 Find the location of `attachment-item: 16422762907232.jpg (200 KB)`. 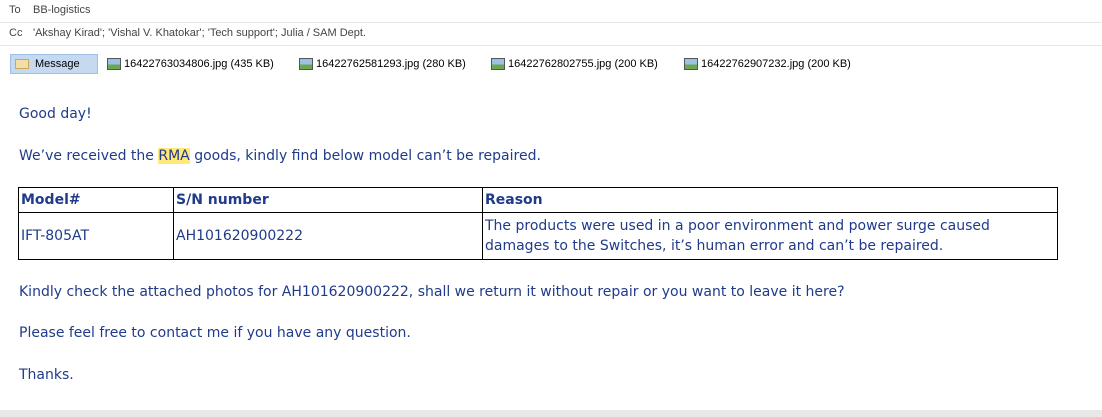

attachment-item: 16422762907232.jpg (200 KB) is located at coordinates (767, 64).